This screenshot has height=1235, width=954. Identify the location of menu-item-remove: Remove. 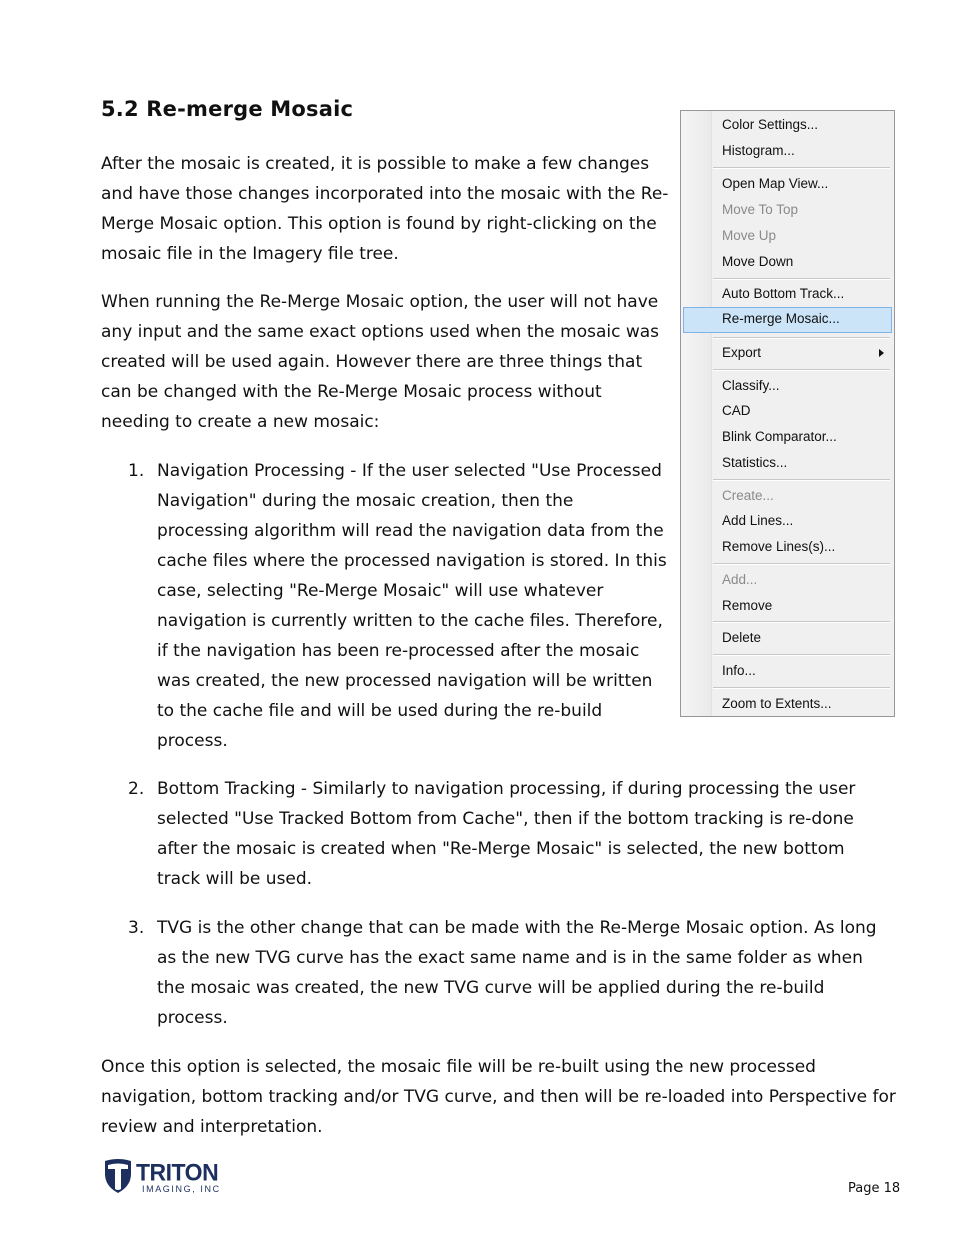
(787, 606).